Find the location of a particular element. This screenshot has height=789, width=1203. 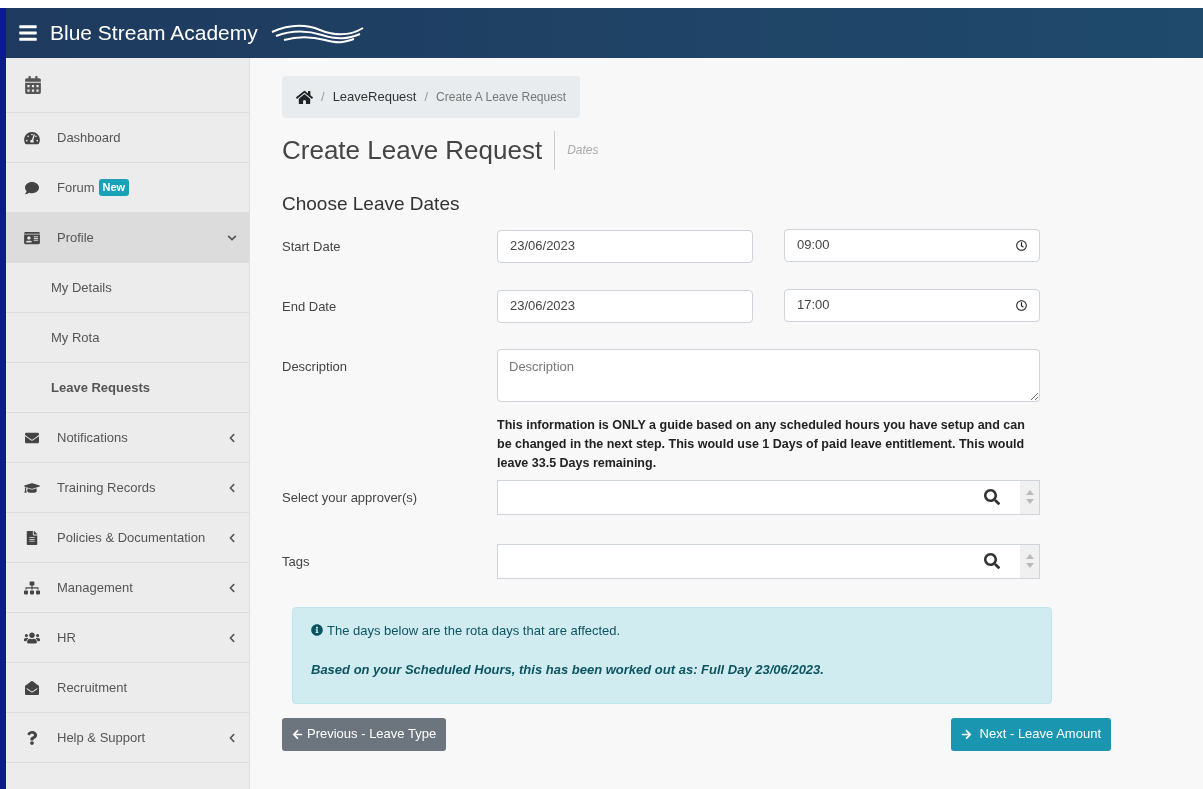

sitemap-icon is located at coordinates (32, 587).